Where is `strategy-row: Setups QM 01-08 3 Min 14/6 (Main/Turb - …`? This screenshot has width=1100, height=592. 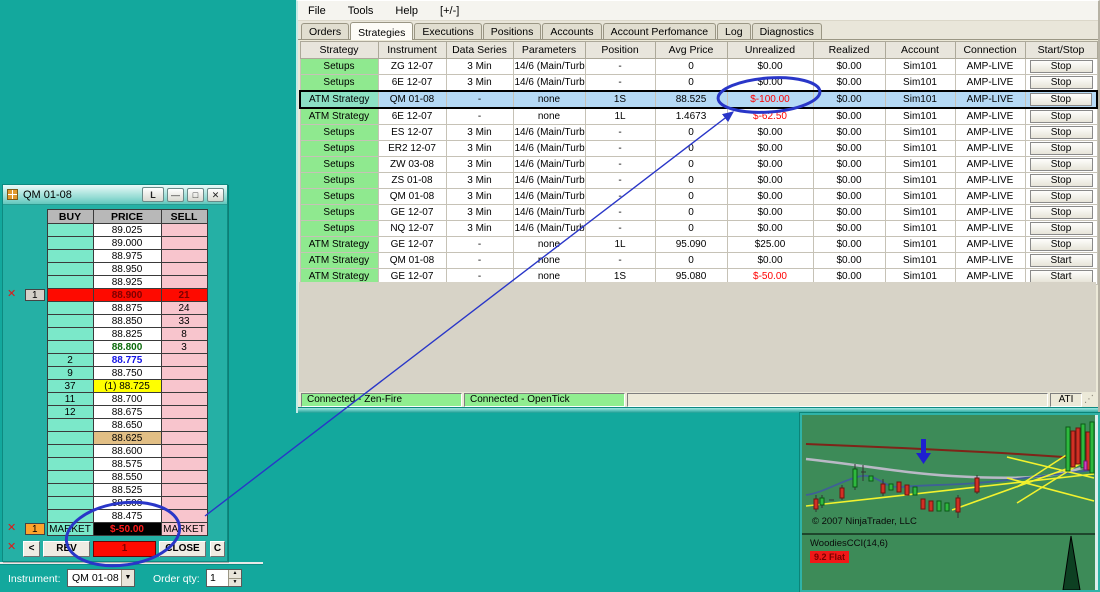
strategy-row: Setups QM 01-08 3 Min 14/6 (Main/Turb - … is located at coordinates (698, 196).